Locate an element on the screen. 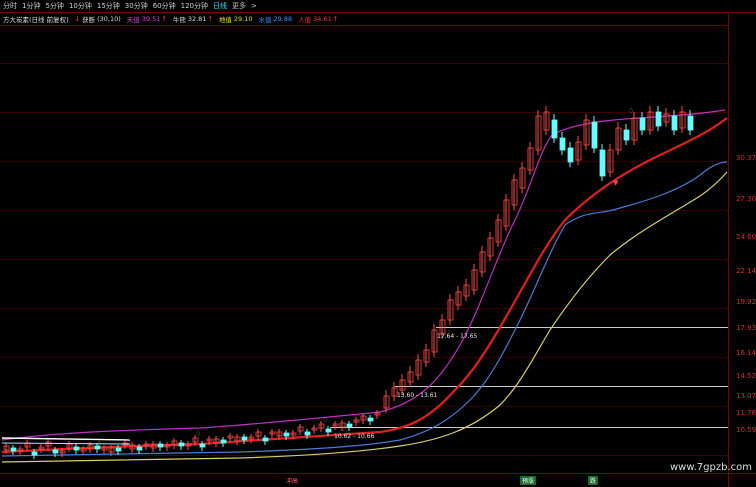 Image resolution: width=756 pixels, height=487 pixels. watermark: www.7gpzb.com is located at coordinates (711, 467).